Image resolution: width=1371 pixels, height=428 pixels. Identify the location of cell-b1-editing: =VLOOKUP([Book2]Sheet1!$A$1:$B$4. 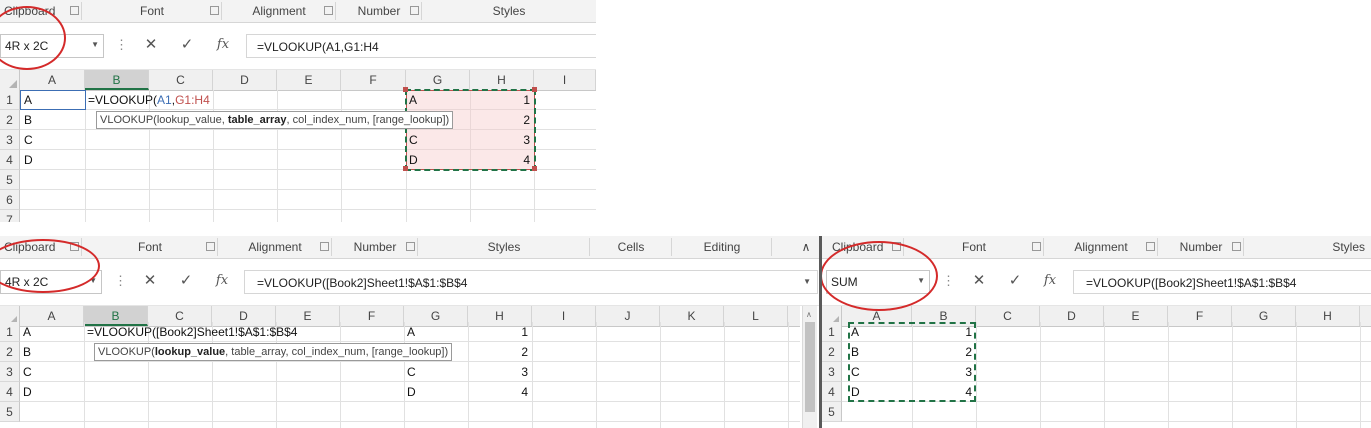
(192, 332).